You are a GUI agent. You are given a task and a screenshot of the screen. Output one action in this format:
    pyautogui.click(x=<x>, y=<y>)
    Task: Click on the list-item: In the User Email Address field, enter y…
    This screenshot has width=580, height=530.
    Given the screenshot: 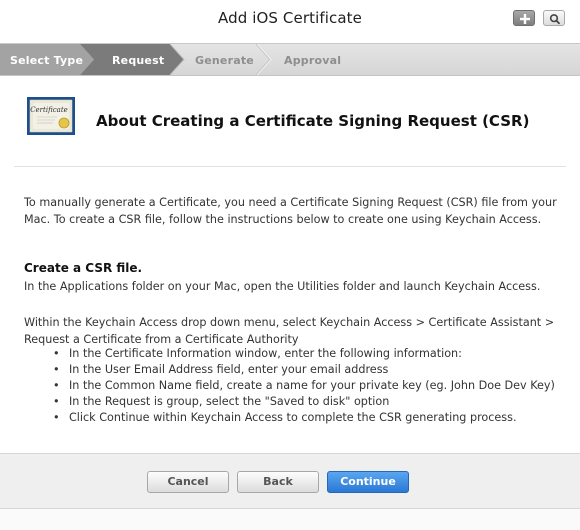 What is the action you would take?
    pyautogui.click(x=294, y=370)
    